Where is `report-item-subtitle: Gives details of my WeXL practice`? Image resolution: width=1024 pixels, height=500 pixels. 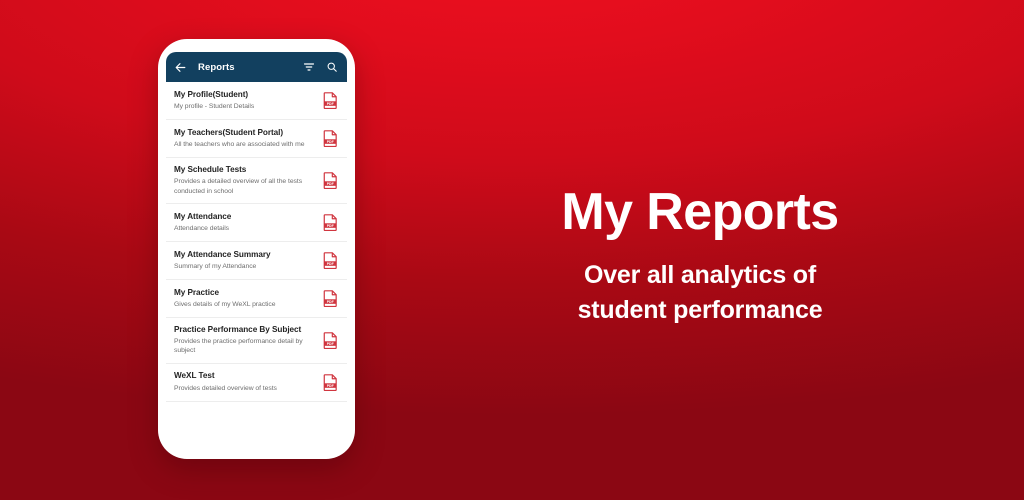 report-item-subtitle: Gives details of my WeXL practice is located at coordinates (225, 304).